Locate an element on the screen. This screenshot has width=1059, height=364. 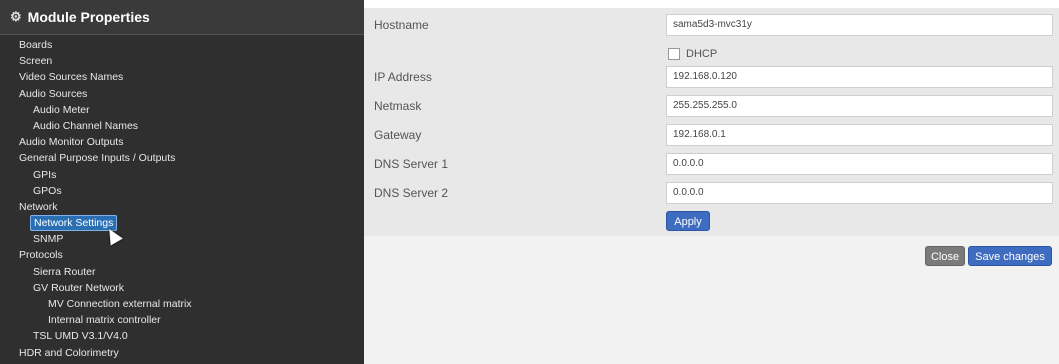
sidebar-item-label: General Purpose Inputs / Outputs is located at coordinates (97, 158).